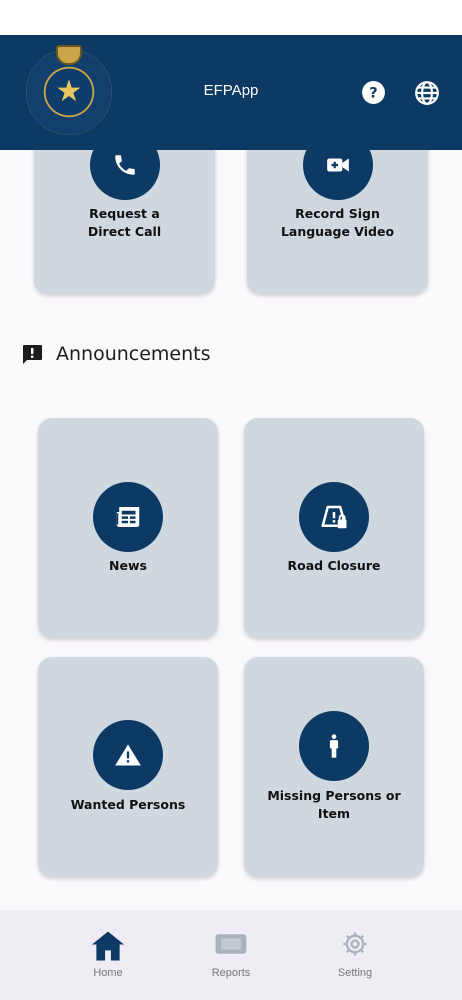 The height and width of the screenshot is (1000, 462). Describe the element at coordinates (108, 946) in the screenshot. I see `home-icon` at that location.